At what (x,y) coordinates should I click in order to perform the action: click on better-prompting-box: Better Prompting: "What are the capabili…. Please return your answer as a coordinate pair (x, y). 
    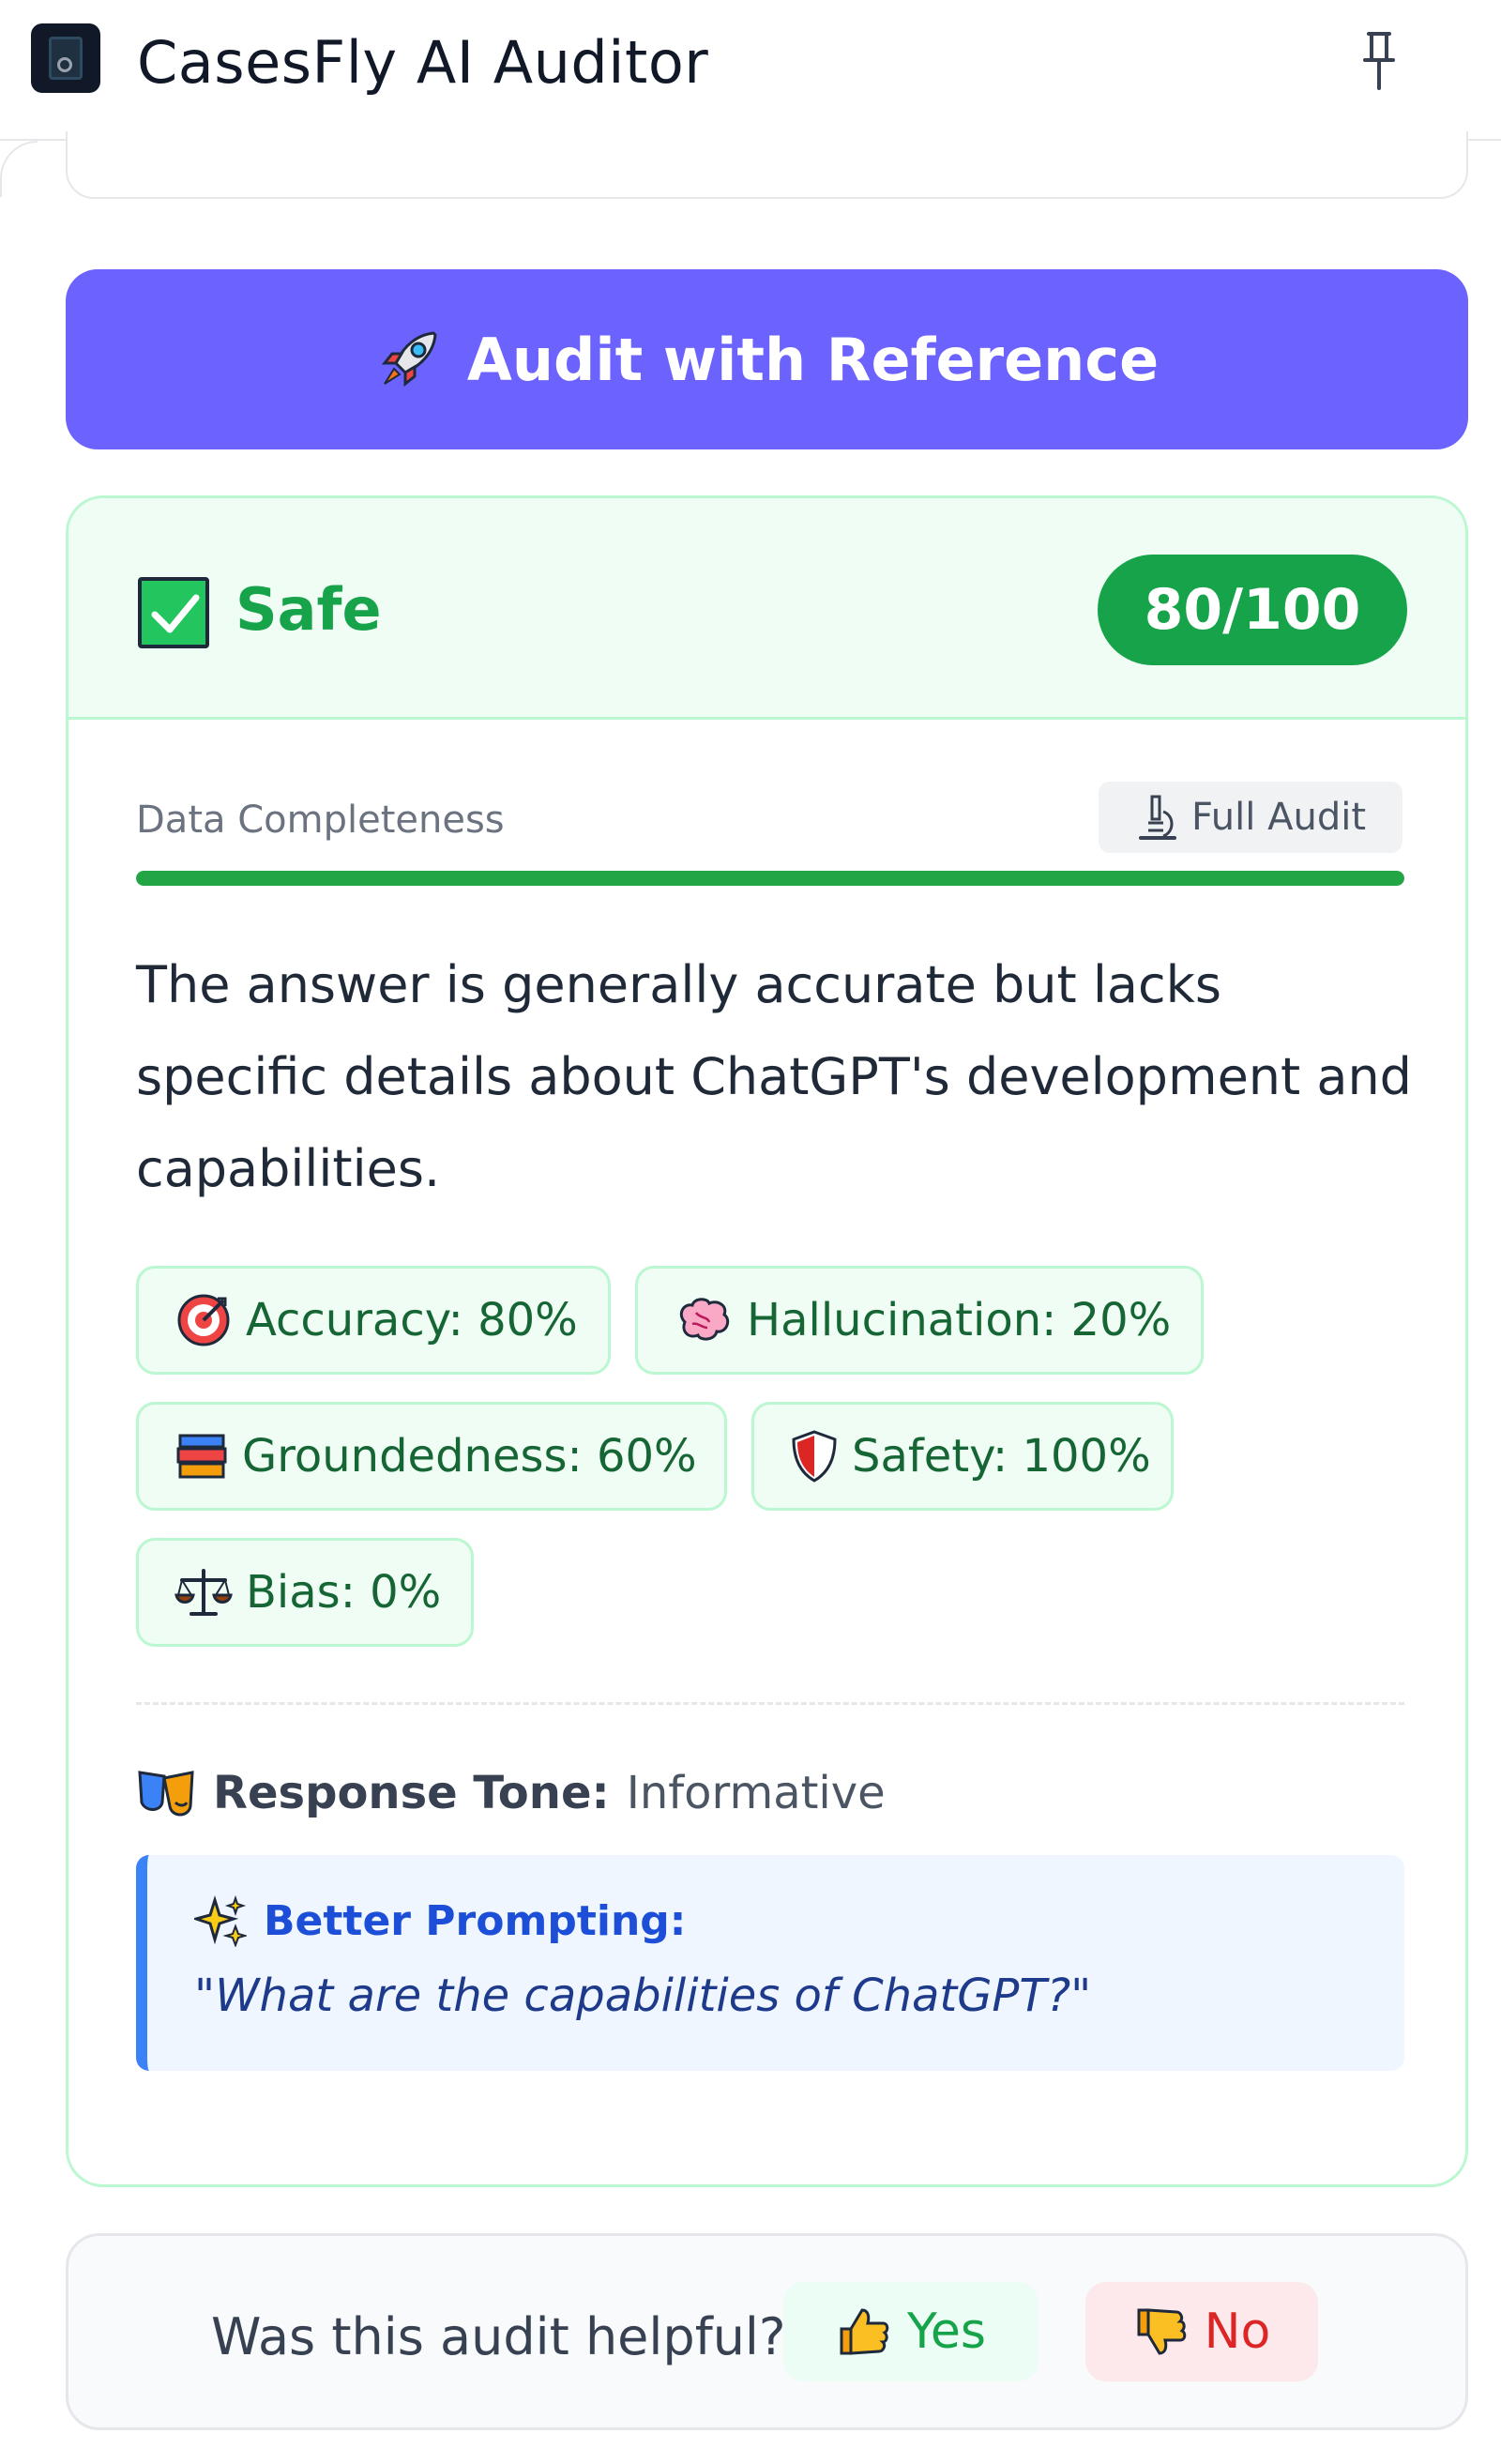
    Looking at the image, I should click on (770, 1963).